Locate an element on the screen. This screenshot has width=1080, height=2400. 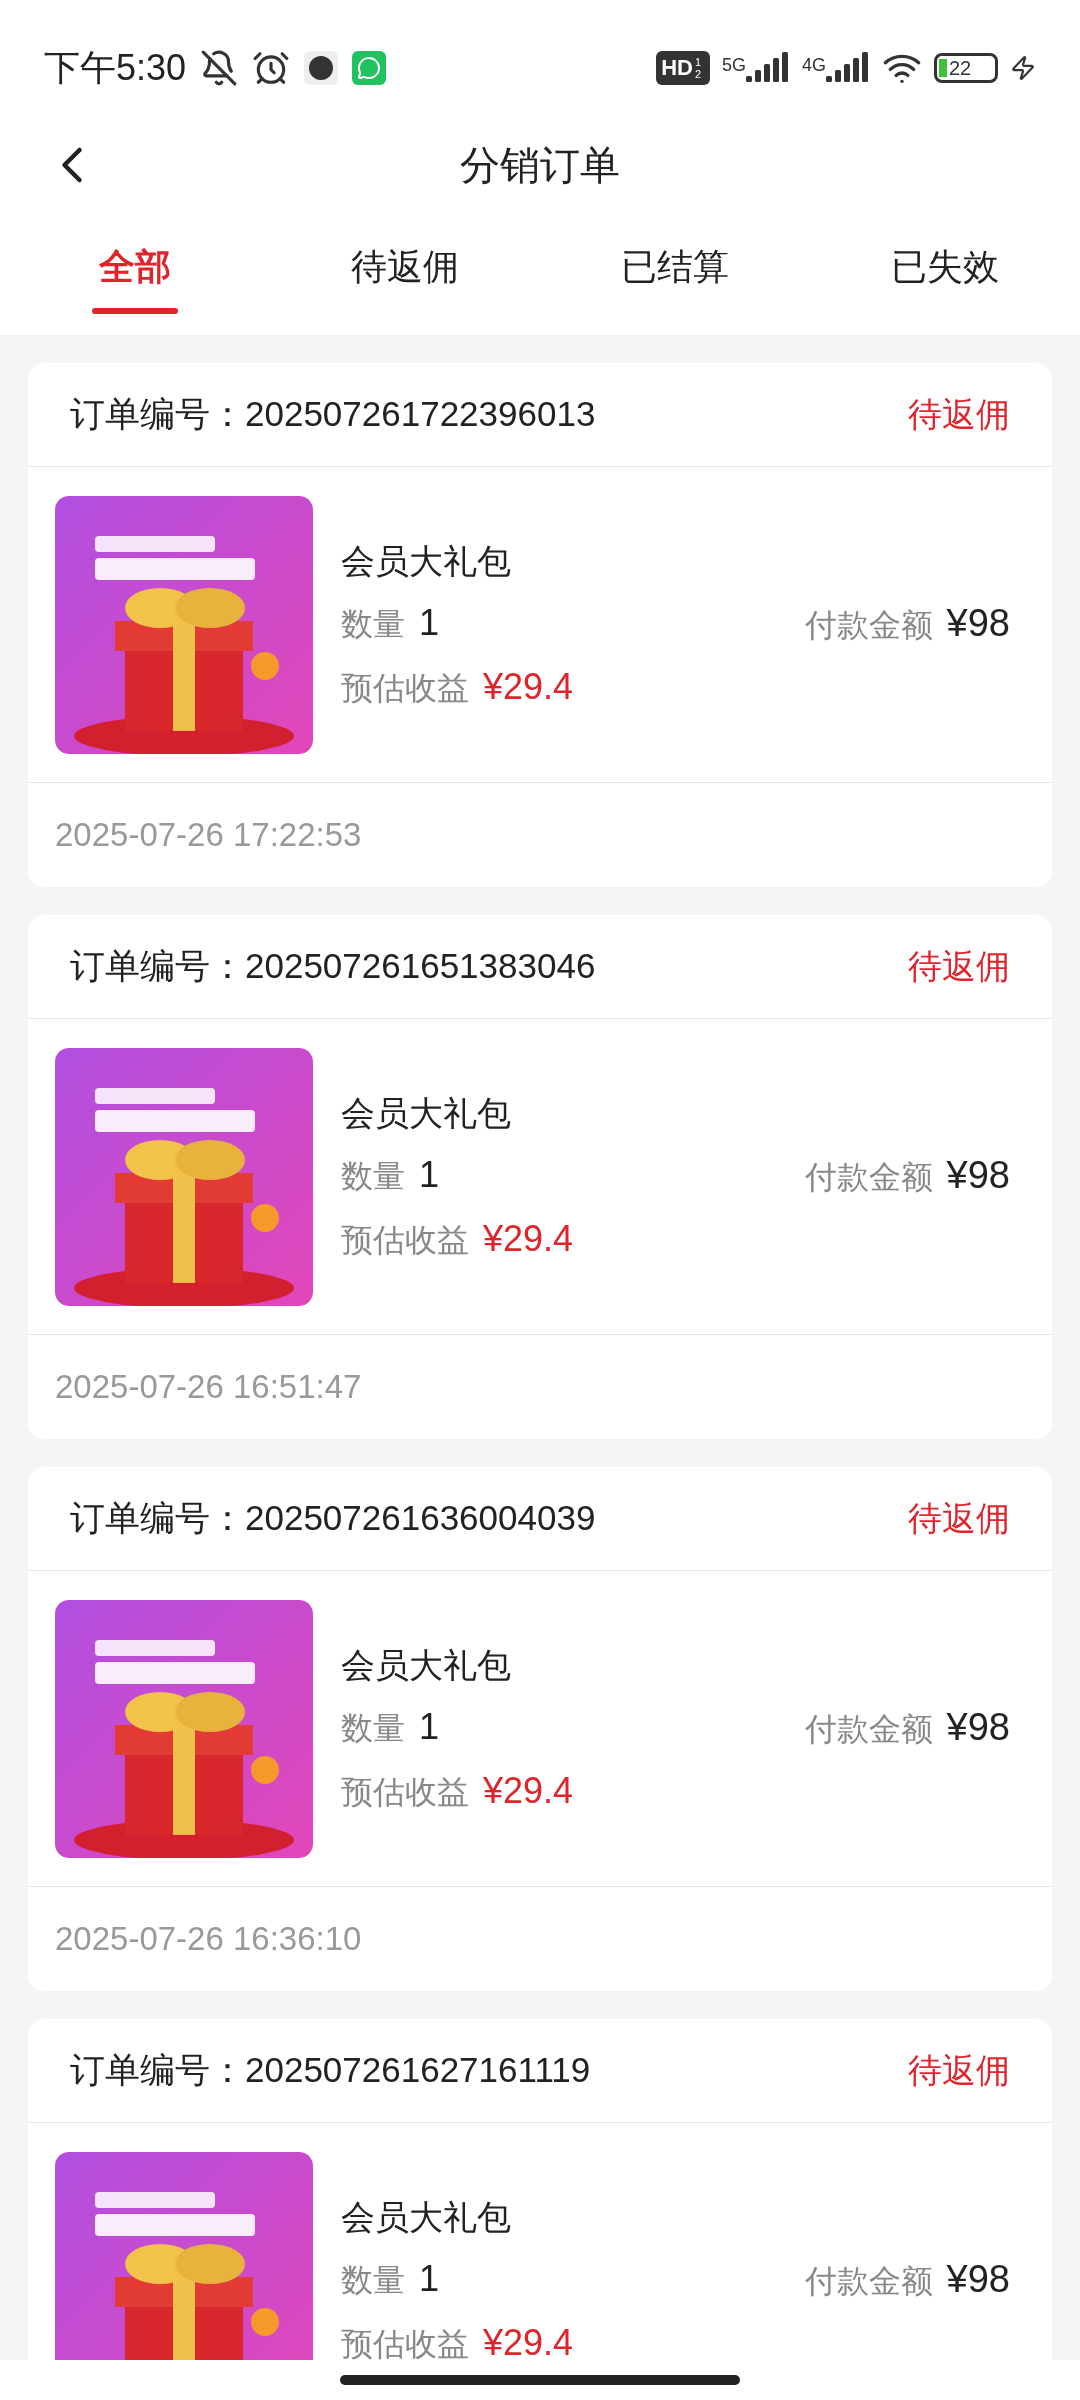
order-time: 2025-07-26 16:36:10 is located at coordinates (208, 1939).